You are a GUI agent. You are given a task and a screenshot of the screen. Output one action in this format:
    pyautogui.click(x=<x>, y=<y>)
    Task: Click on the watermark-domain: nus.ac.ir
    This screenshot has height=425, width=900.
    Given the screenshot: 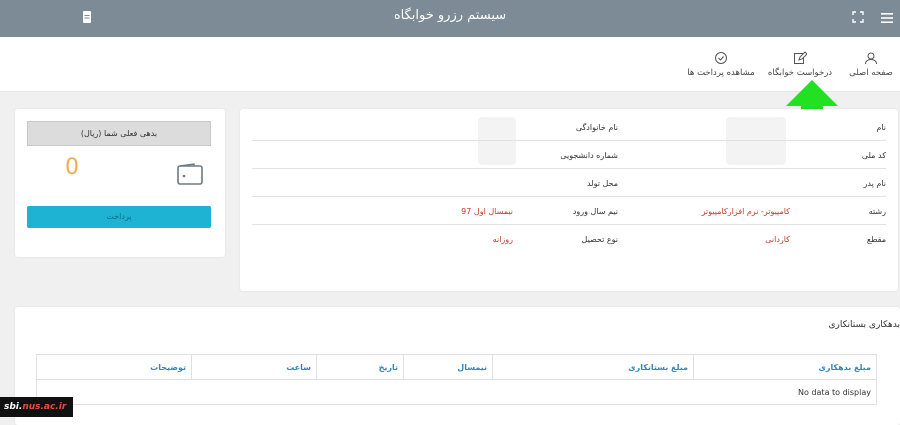 What is the action you would take?
    pyautogui.click(x=44, y=407)
    